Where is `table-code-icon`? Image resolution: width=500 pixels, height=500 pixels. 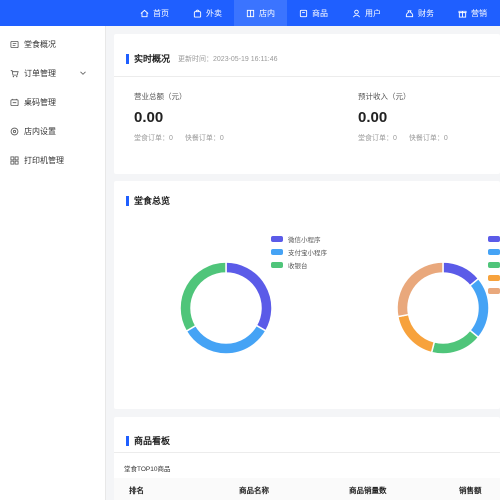 table-code-icon is located at coordinates (14, 102).